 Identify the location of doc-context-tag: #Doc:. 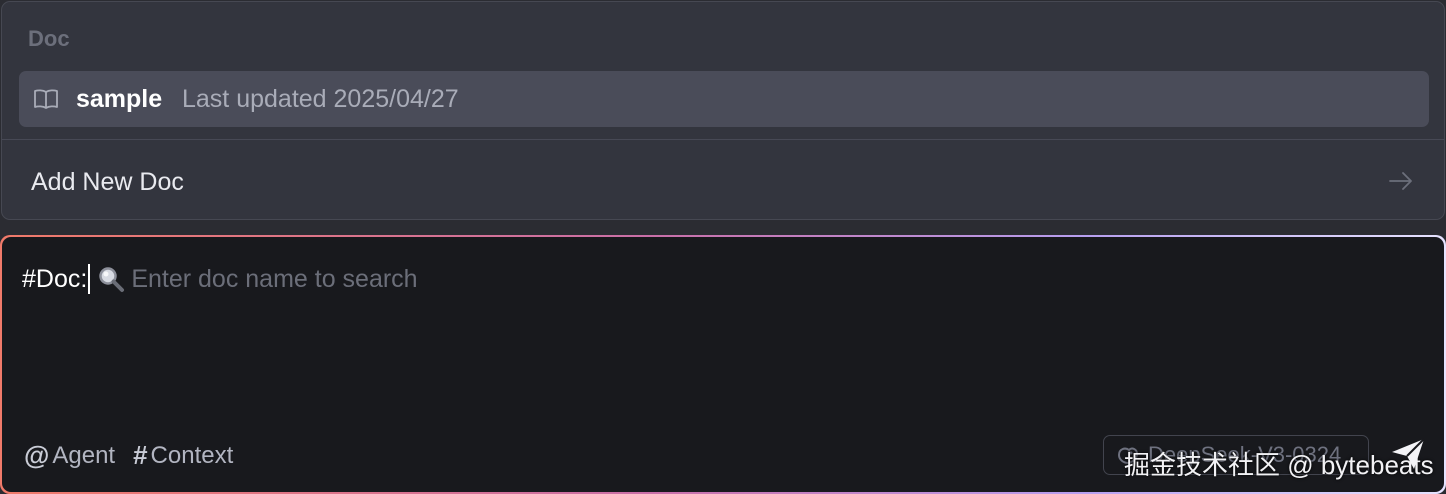
(54, 279).